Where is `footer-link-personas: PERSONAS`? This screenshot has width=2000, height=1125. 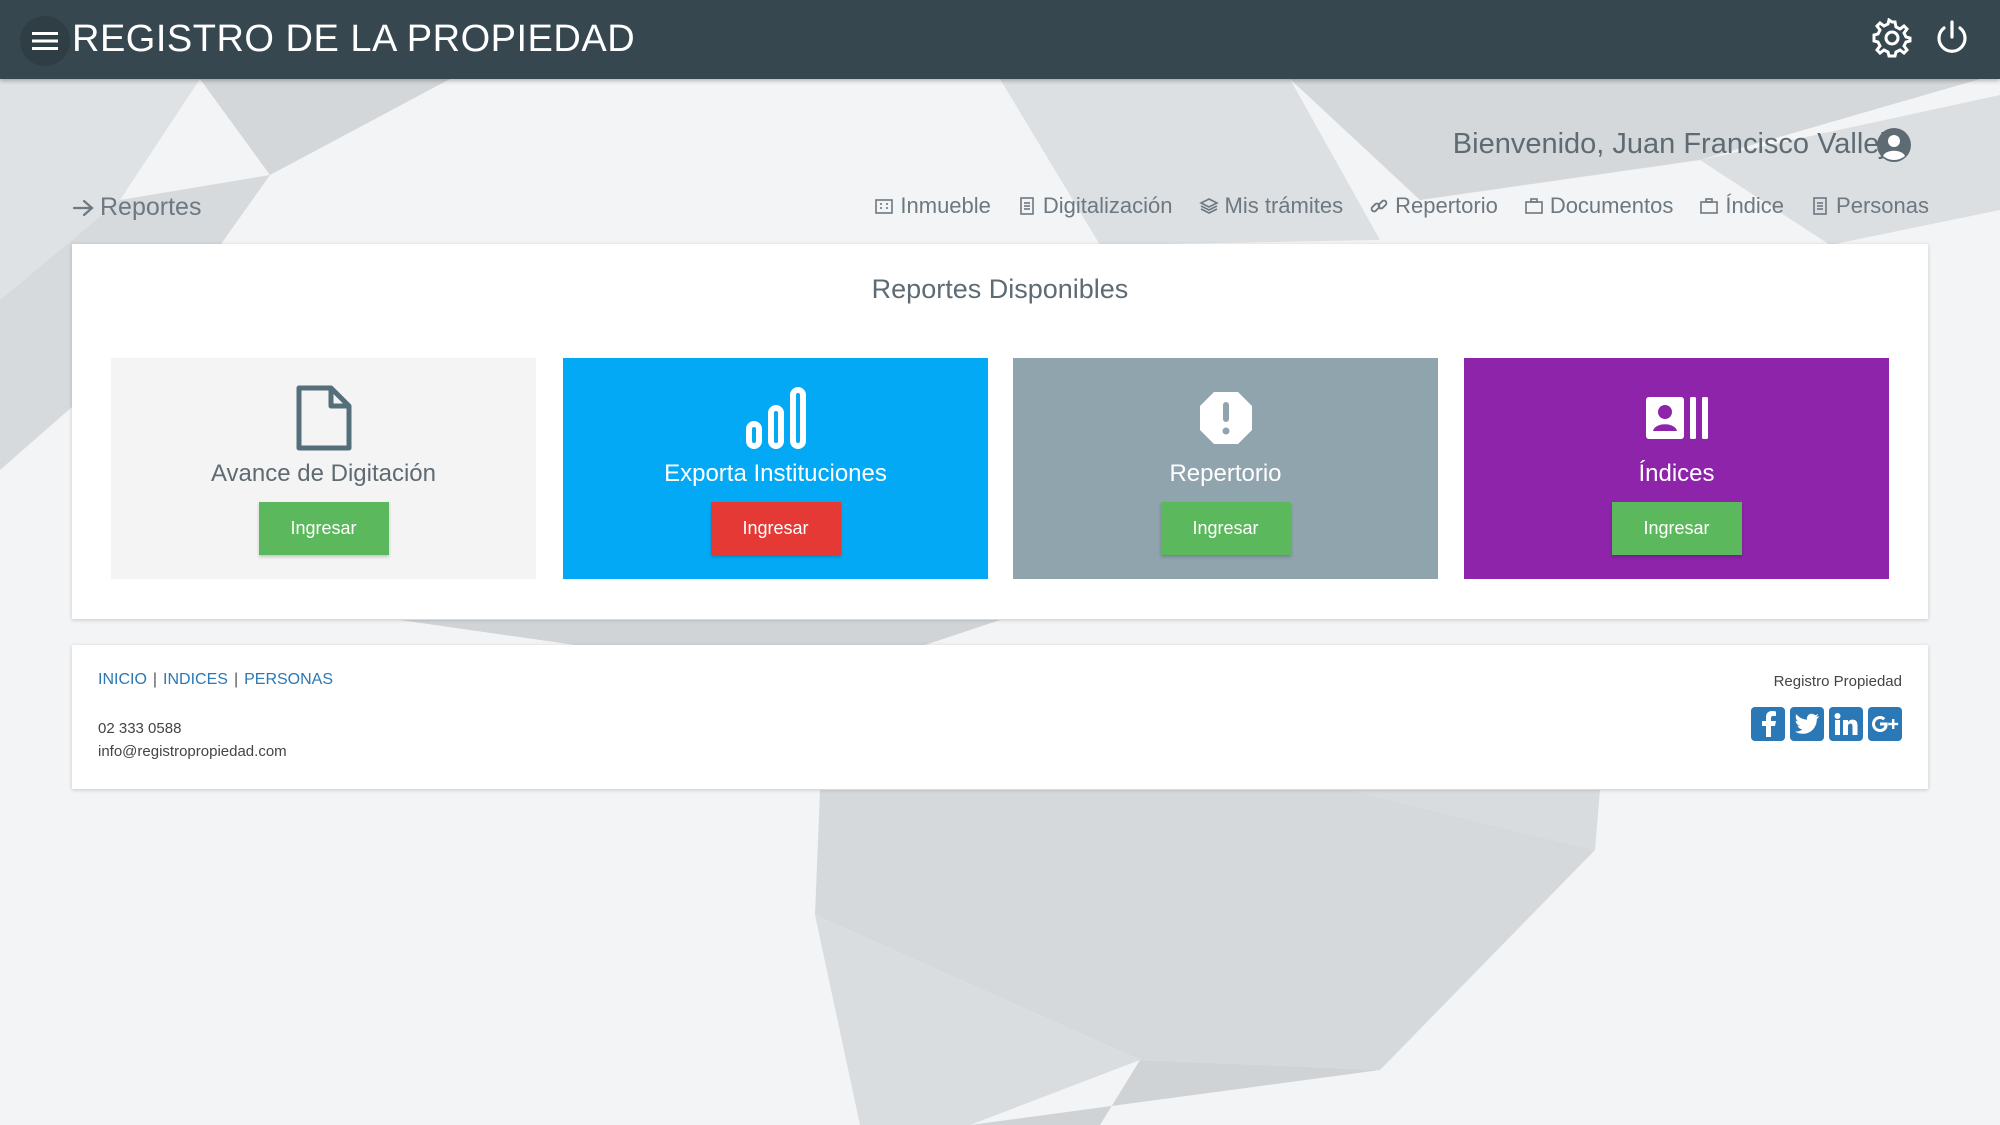 footer-link-personas: PERSONAS is located at coordinates (288, 680).